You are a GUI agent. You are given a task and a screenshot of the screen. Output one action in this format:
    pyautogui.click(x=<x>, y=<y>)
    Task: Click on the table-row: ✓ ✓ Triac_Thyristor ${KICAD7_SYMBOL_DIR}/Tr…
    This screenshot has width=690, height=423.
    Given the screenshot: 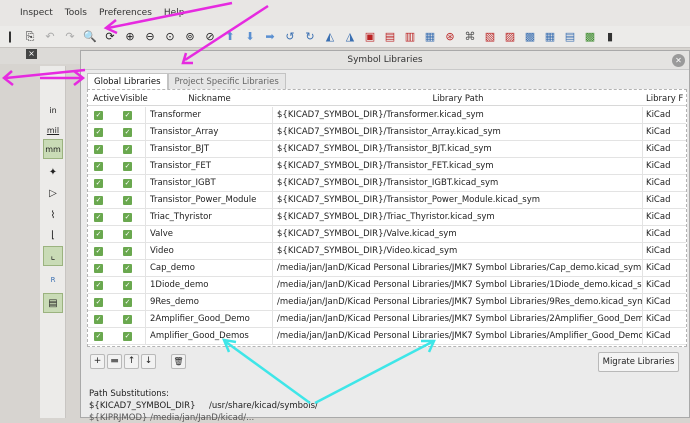 What is the action you would take?
    pyautogui.click(x=387, y=217)
    